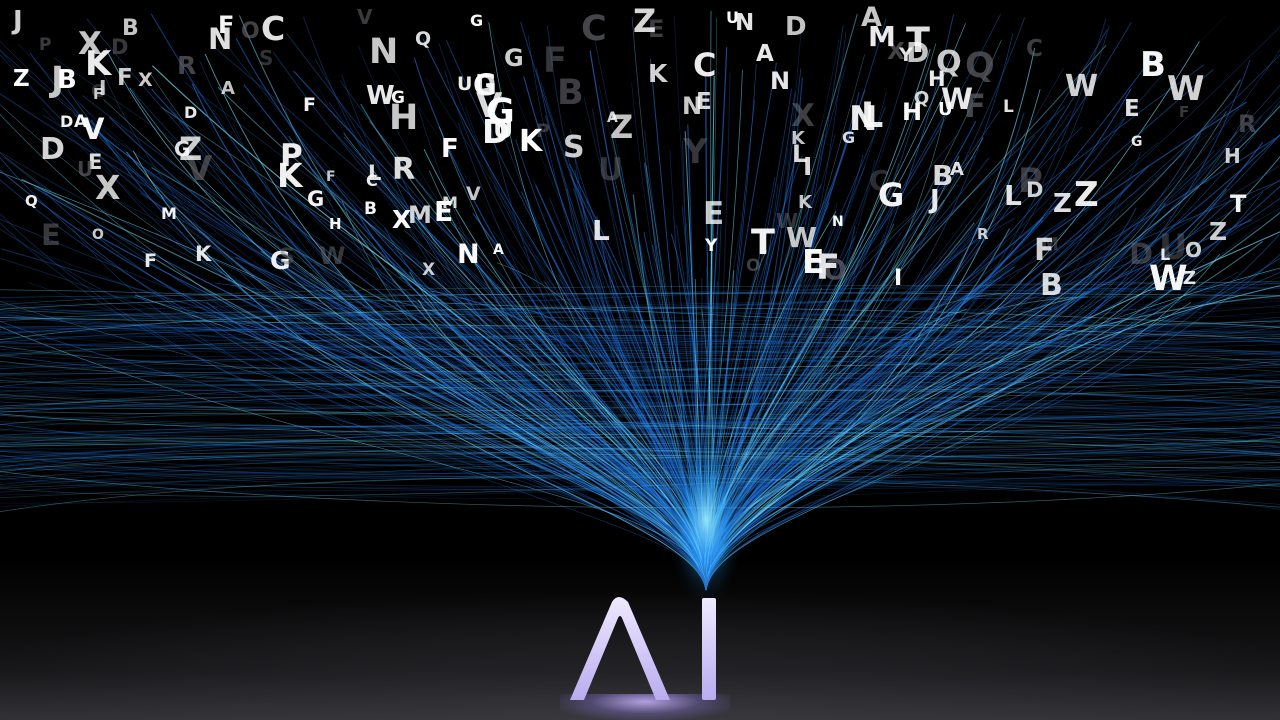 The width and height of the screenshot is (1280, 720). What do you see at coordinates (709, 649) in the screenshot?
I see `logo-letter-i` at bounding box center [709, 649].